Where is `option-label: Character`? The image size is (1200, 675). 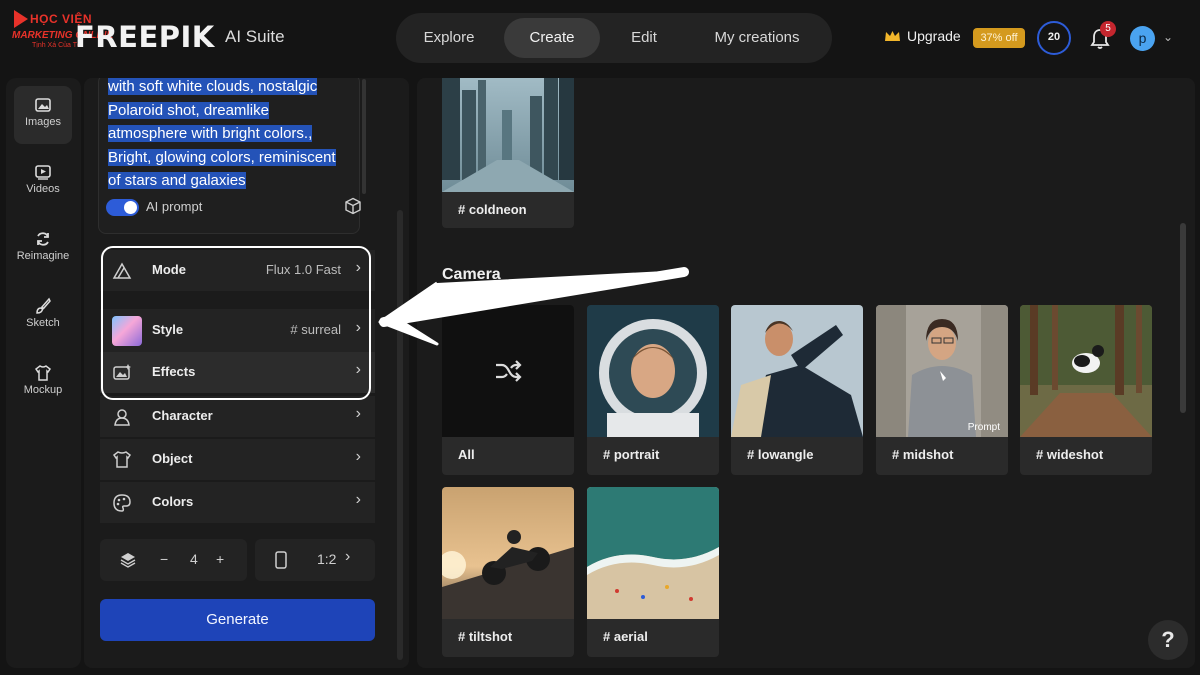
option-label: Character is located at coordinates (182, 415).